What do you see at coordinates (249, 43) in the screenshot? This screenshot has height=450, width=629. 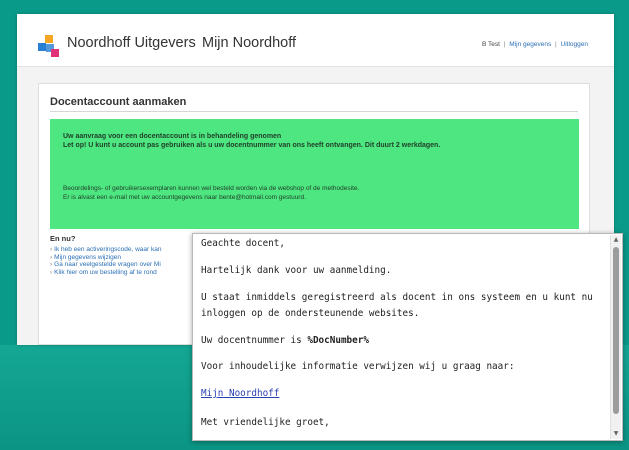 I see `site-name: Mijn Noordhoff` at bounding box center [249, 43].